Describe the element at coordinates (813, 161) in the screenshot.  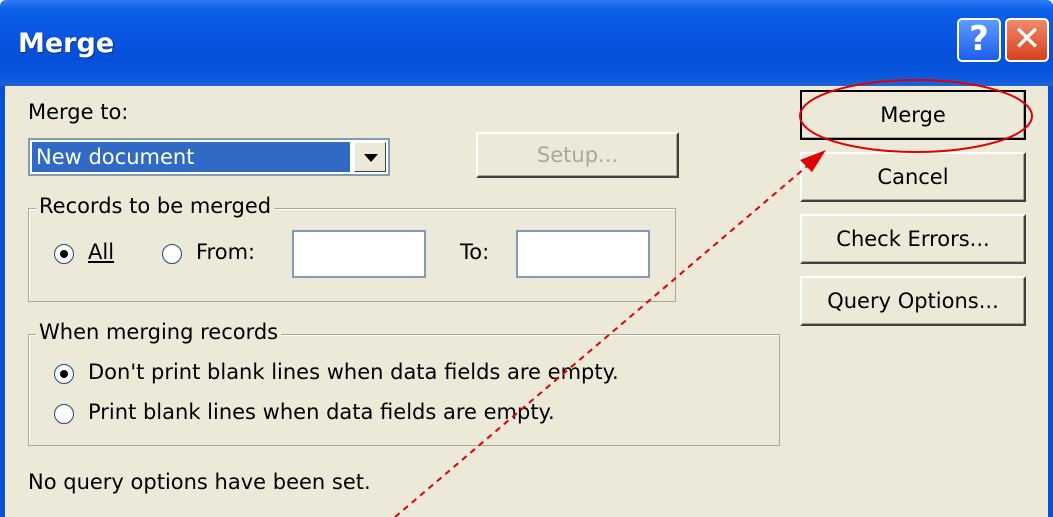
I see `annotation-arrowhead` at that location.